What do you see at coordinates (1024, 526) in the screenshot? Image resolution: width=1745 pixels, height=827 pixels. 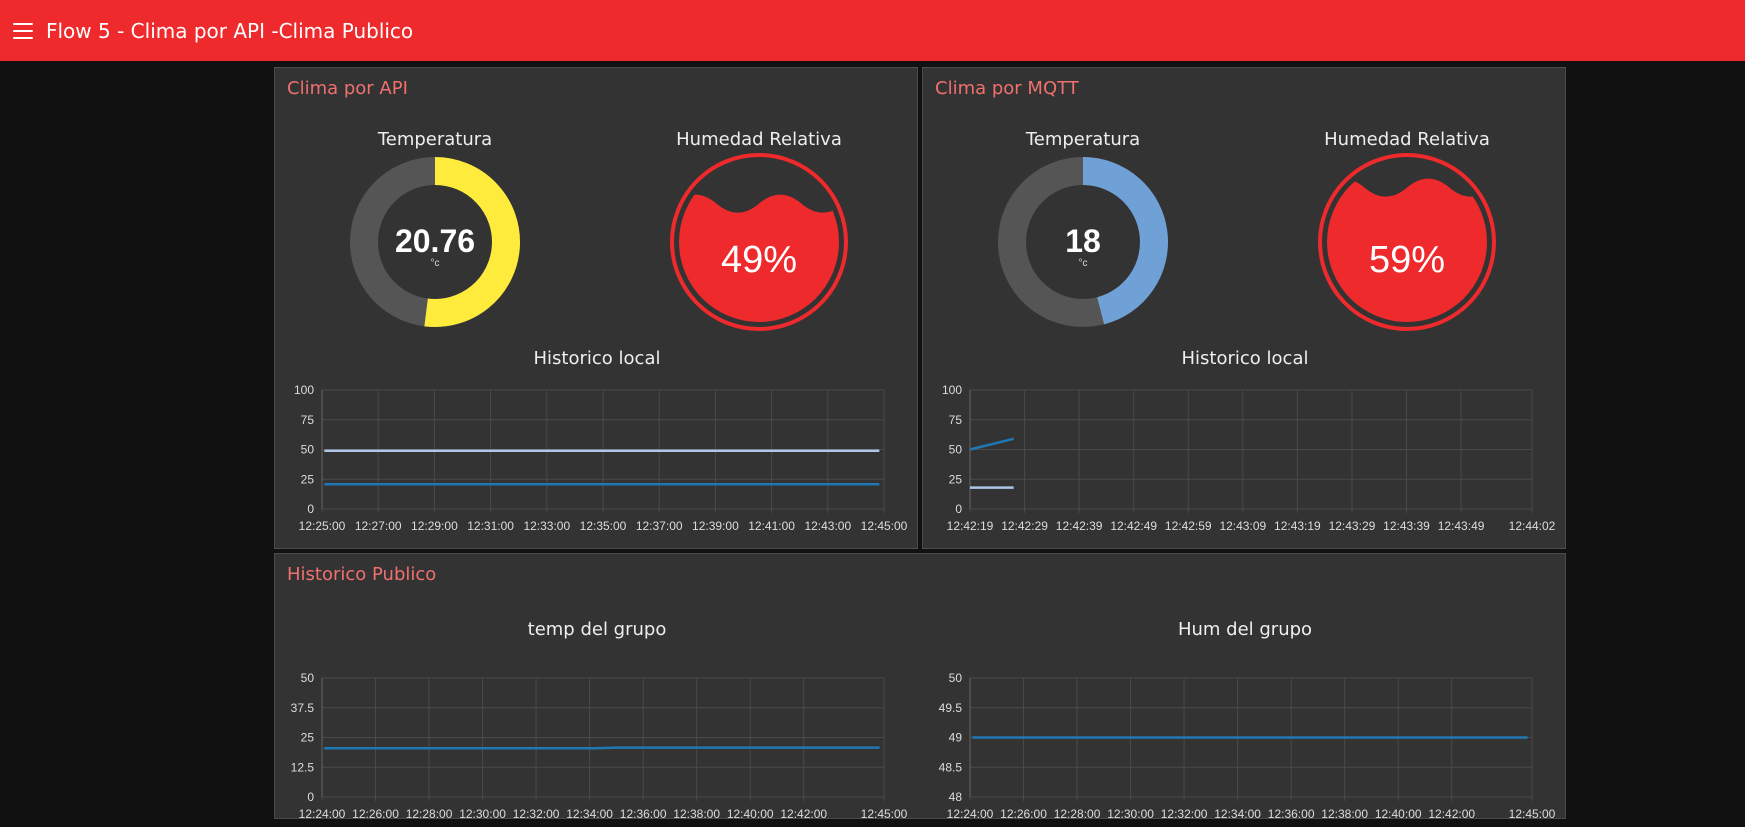 I see `x-tick-label: 12:42:29` at bounding box center [1024, 526].